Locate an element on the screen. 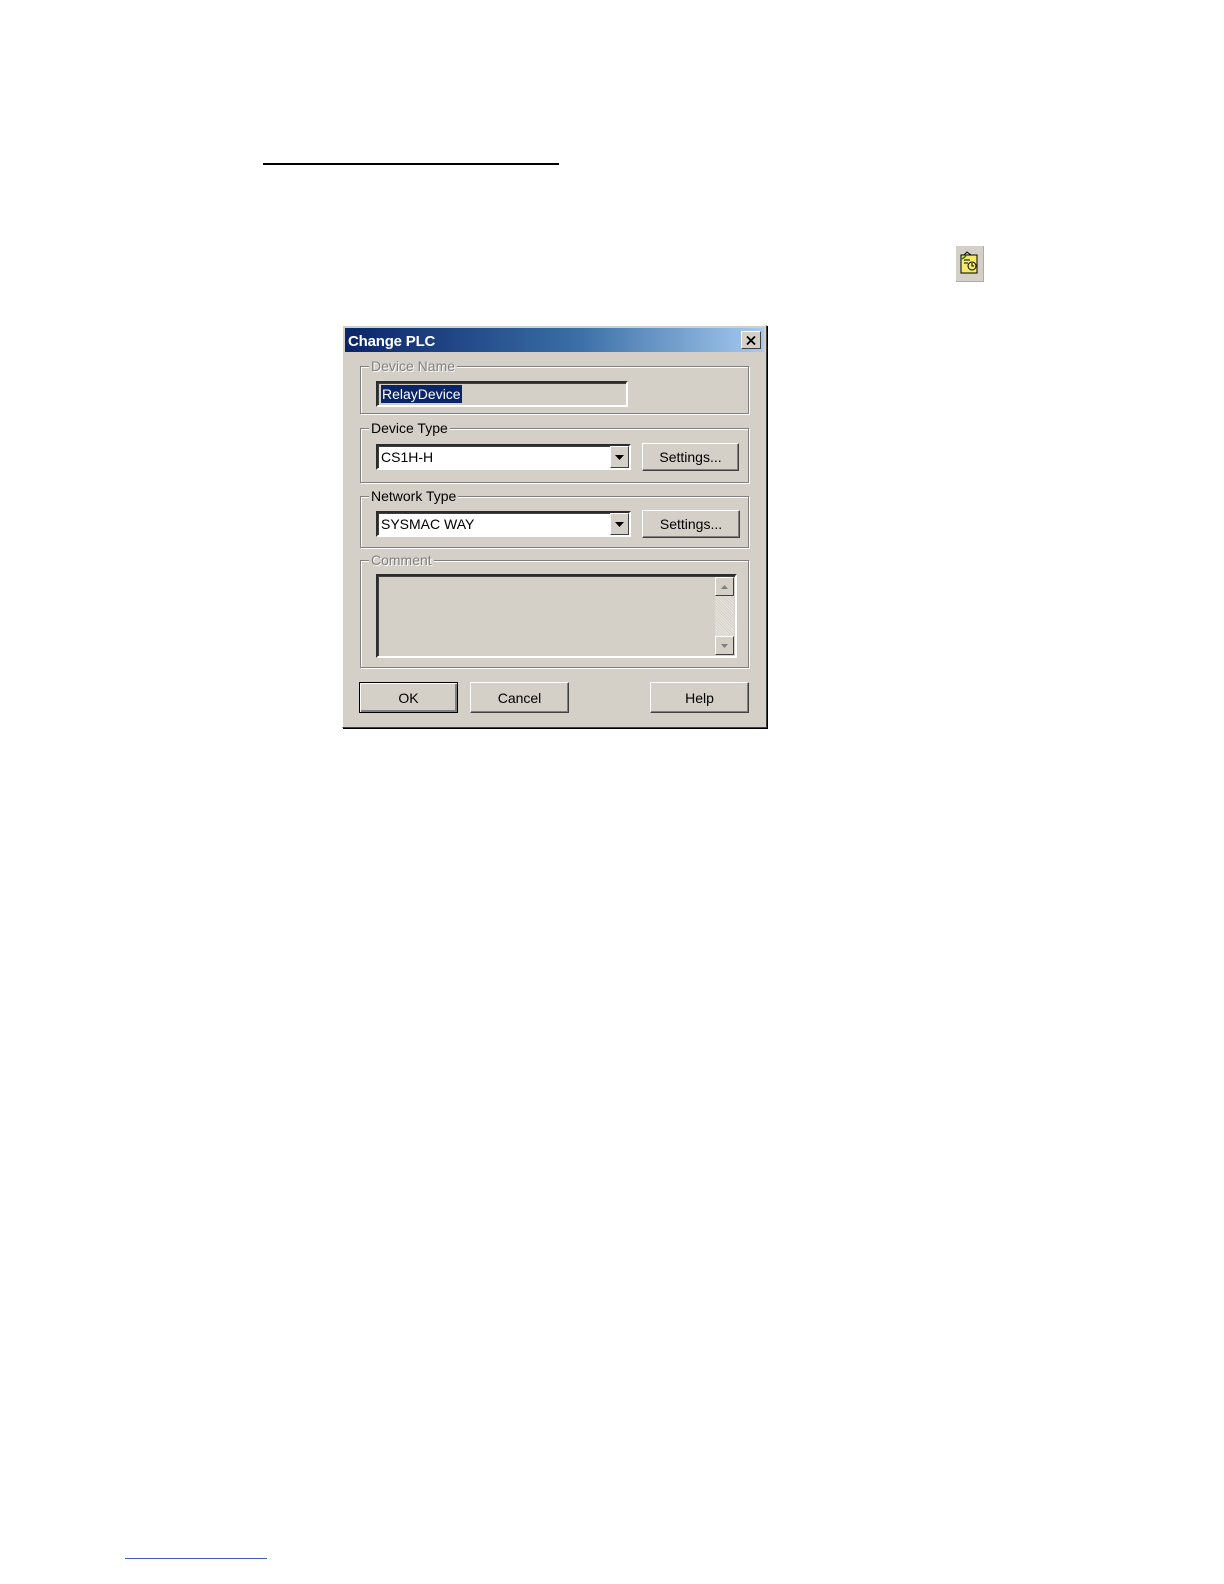 This screenshot has width=1224, height=1584. device-name-group: Device Name RelayDevice is located at coordinates (554, 385).